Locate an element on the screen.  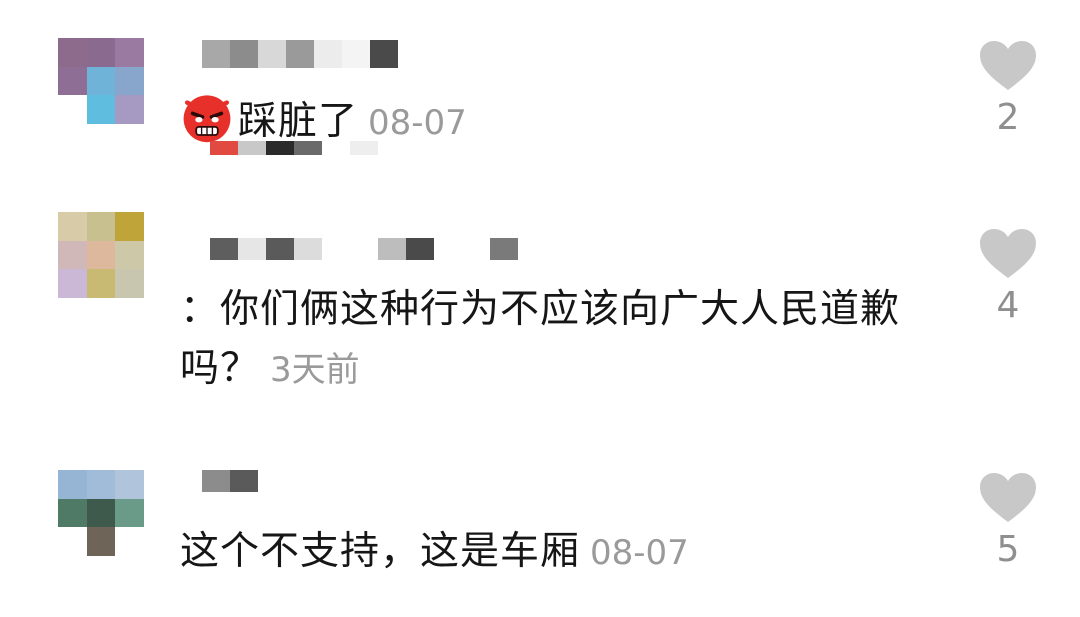
comment-text-row: 这个不支持，这是车厢 08-07 is located at coordinates (555, 552).